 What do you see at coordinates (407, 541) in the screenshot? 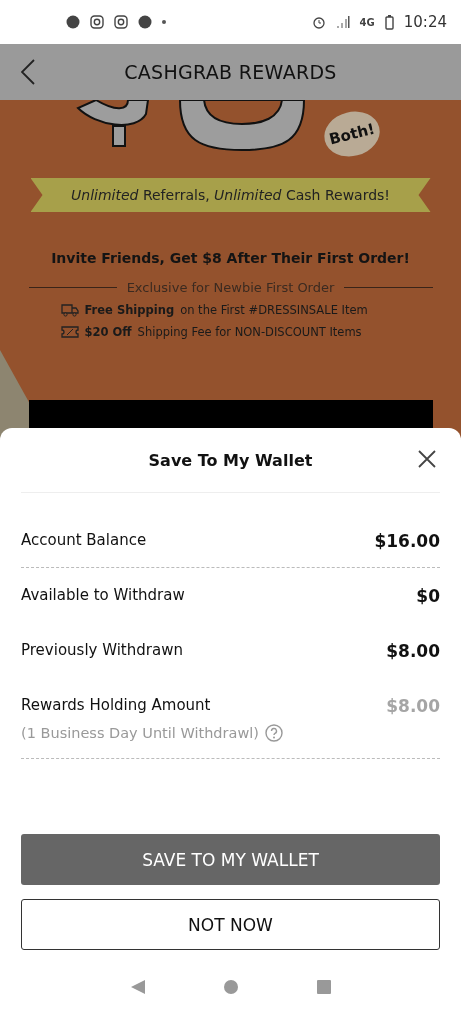
I see `row-value: $16.00` at bounding box center [407, 541].